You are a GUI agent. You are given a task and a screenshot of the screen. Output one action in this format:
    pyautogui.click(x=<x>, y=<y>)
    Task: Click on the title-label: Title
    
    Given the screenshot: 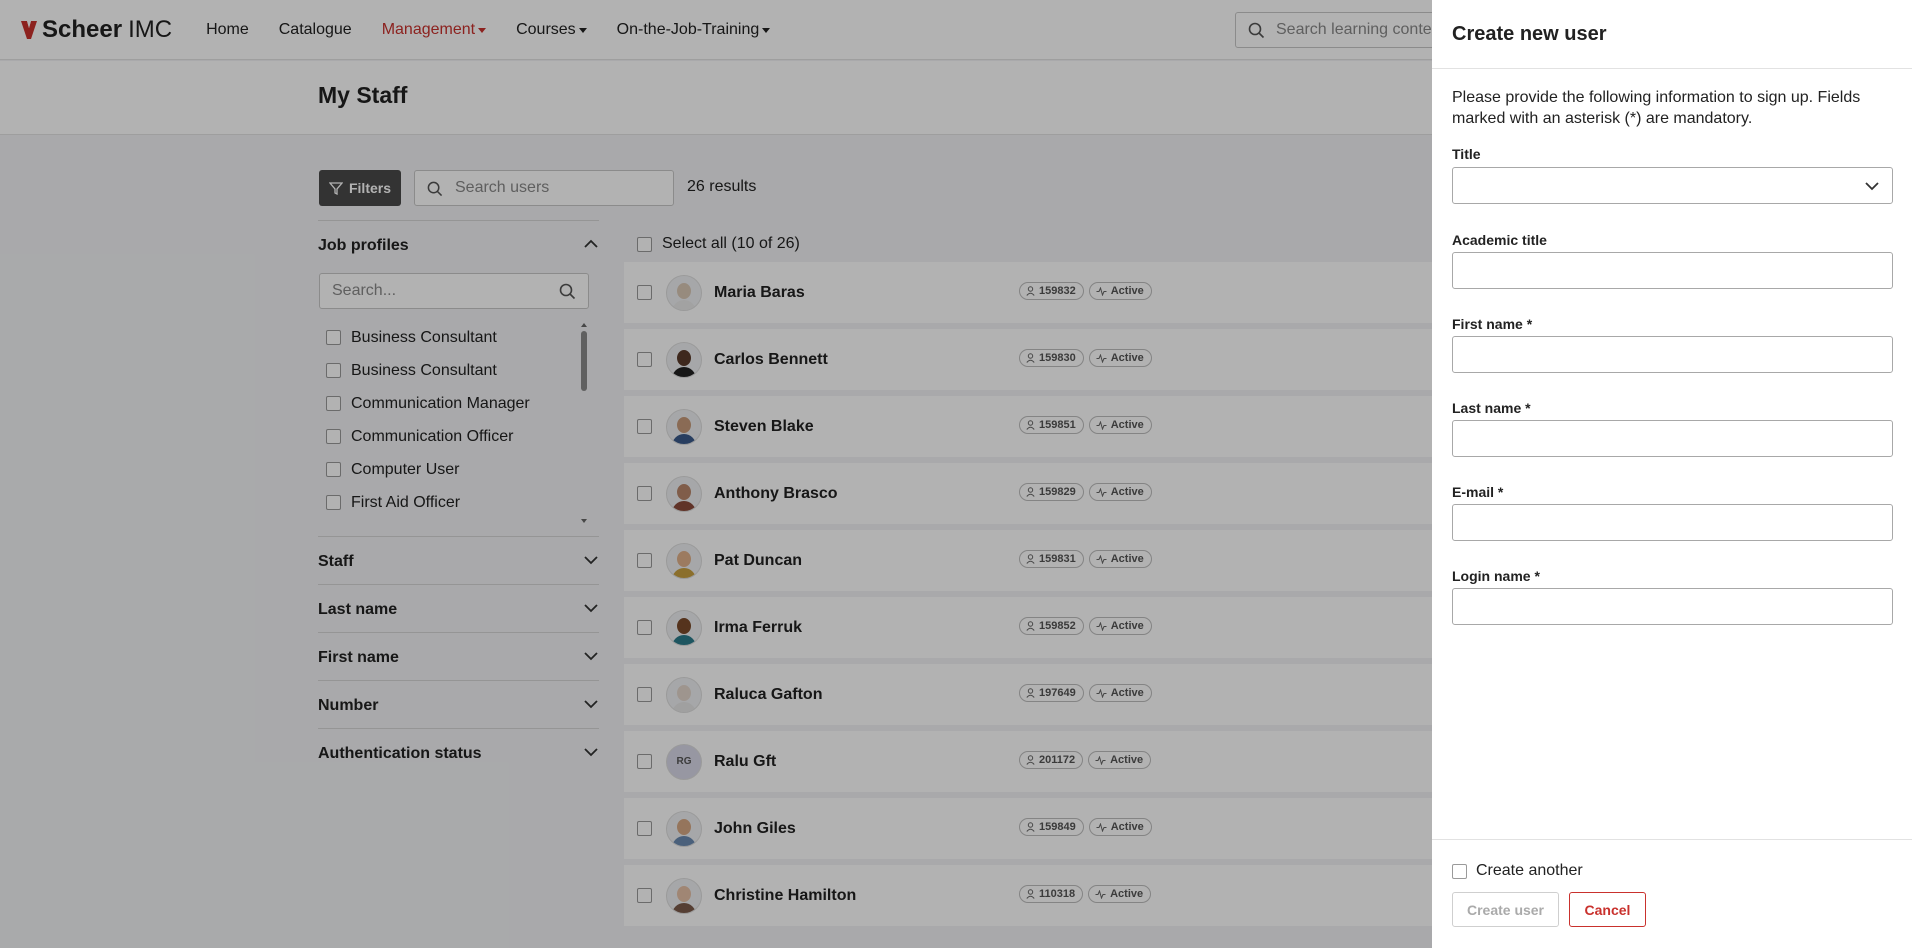 What is the action you would take?
    pyautogui.click(x=1466, y=154)
    